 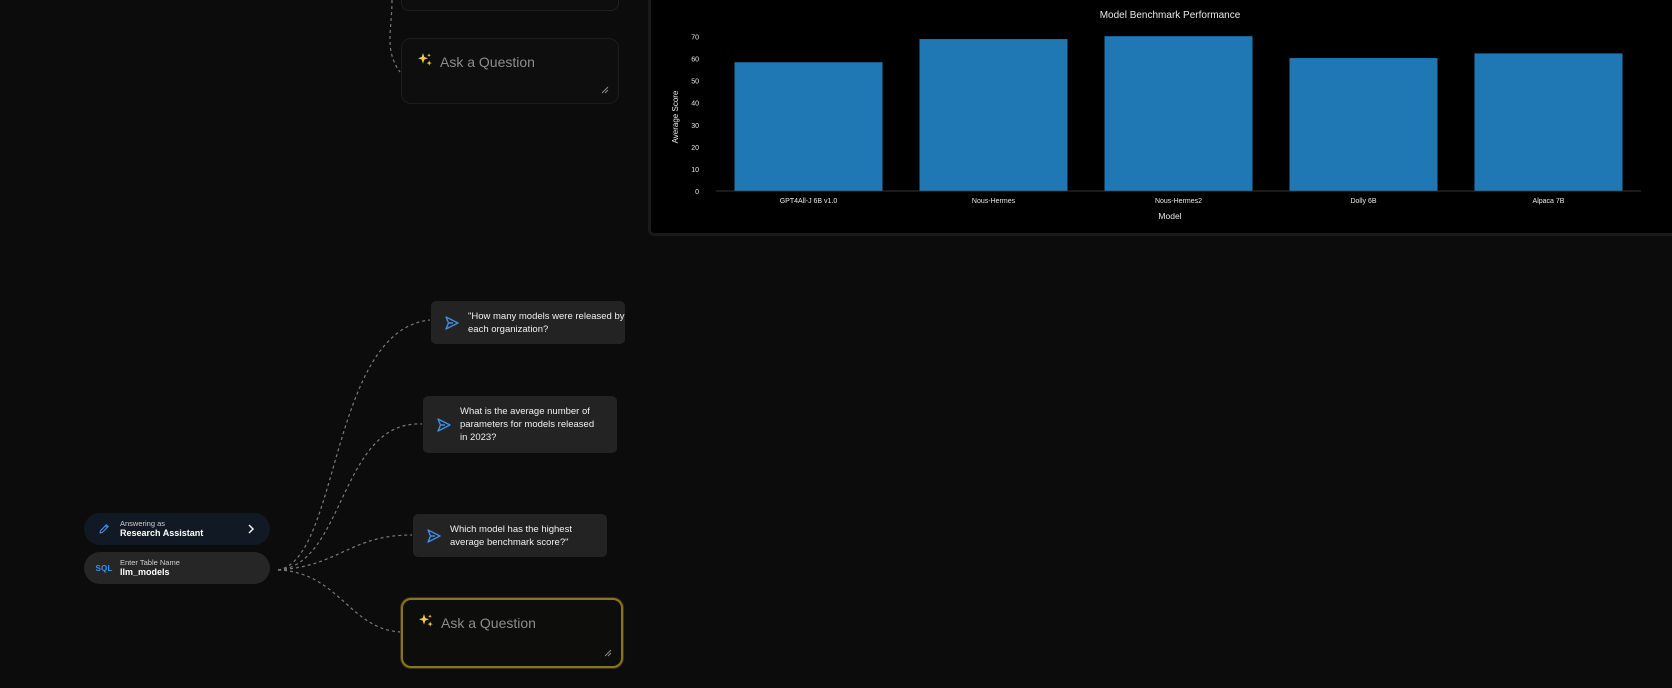 What do you see at coordinates (695, 170) in the screenshot?
I see `y-tick-label: 10` at bounding box center [695, 170].